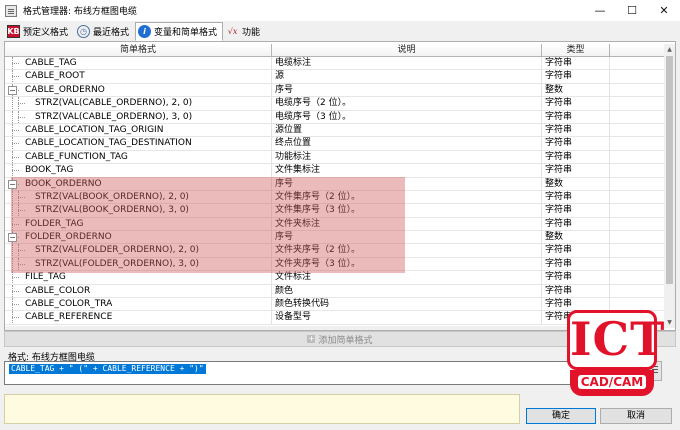 Image resolution: width=680 pixels, height=430 pixels. What do you see at coordinates (69, 317) in the screenshot?
I see `simple-format-name: CABLE_REFERENCE` at bounding box center [69, 317].